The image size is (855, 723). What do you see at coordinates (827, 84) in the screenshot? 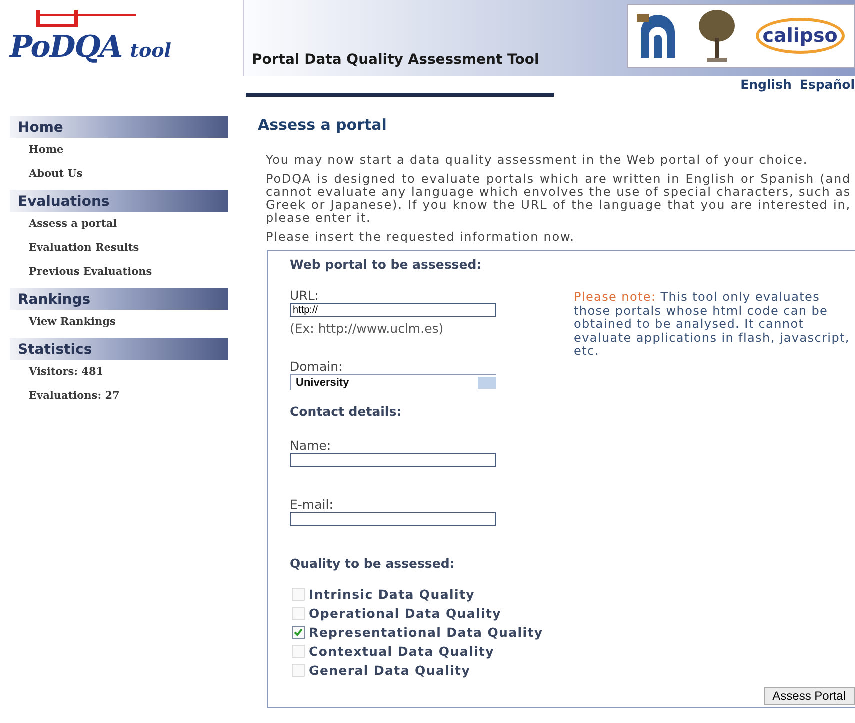
I see `language-link: Español` at bounding box center [827, 84].